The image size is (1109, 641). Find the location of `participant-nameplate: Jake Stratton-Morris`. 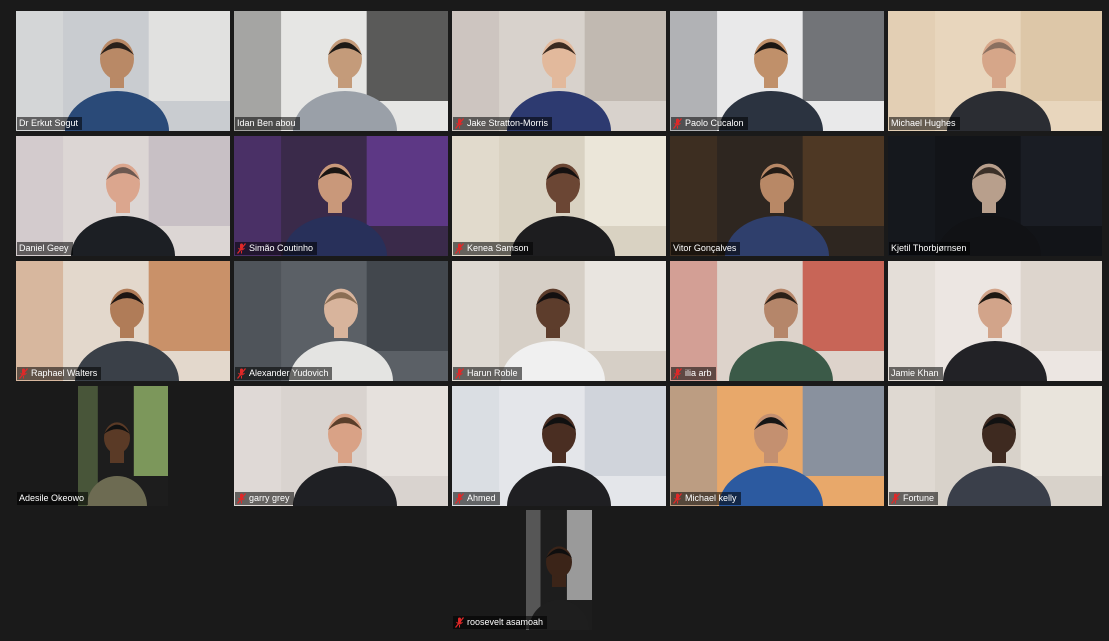

participant-nameplate: Jake Stratton-Morris is located at coordinates (503, 123).